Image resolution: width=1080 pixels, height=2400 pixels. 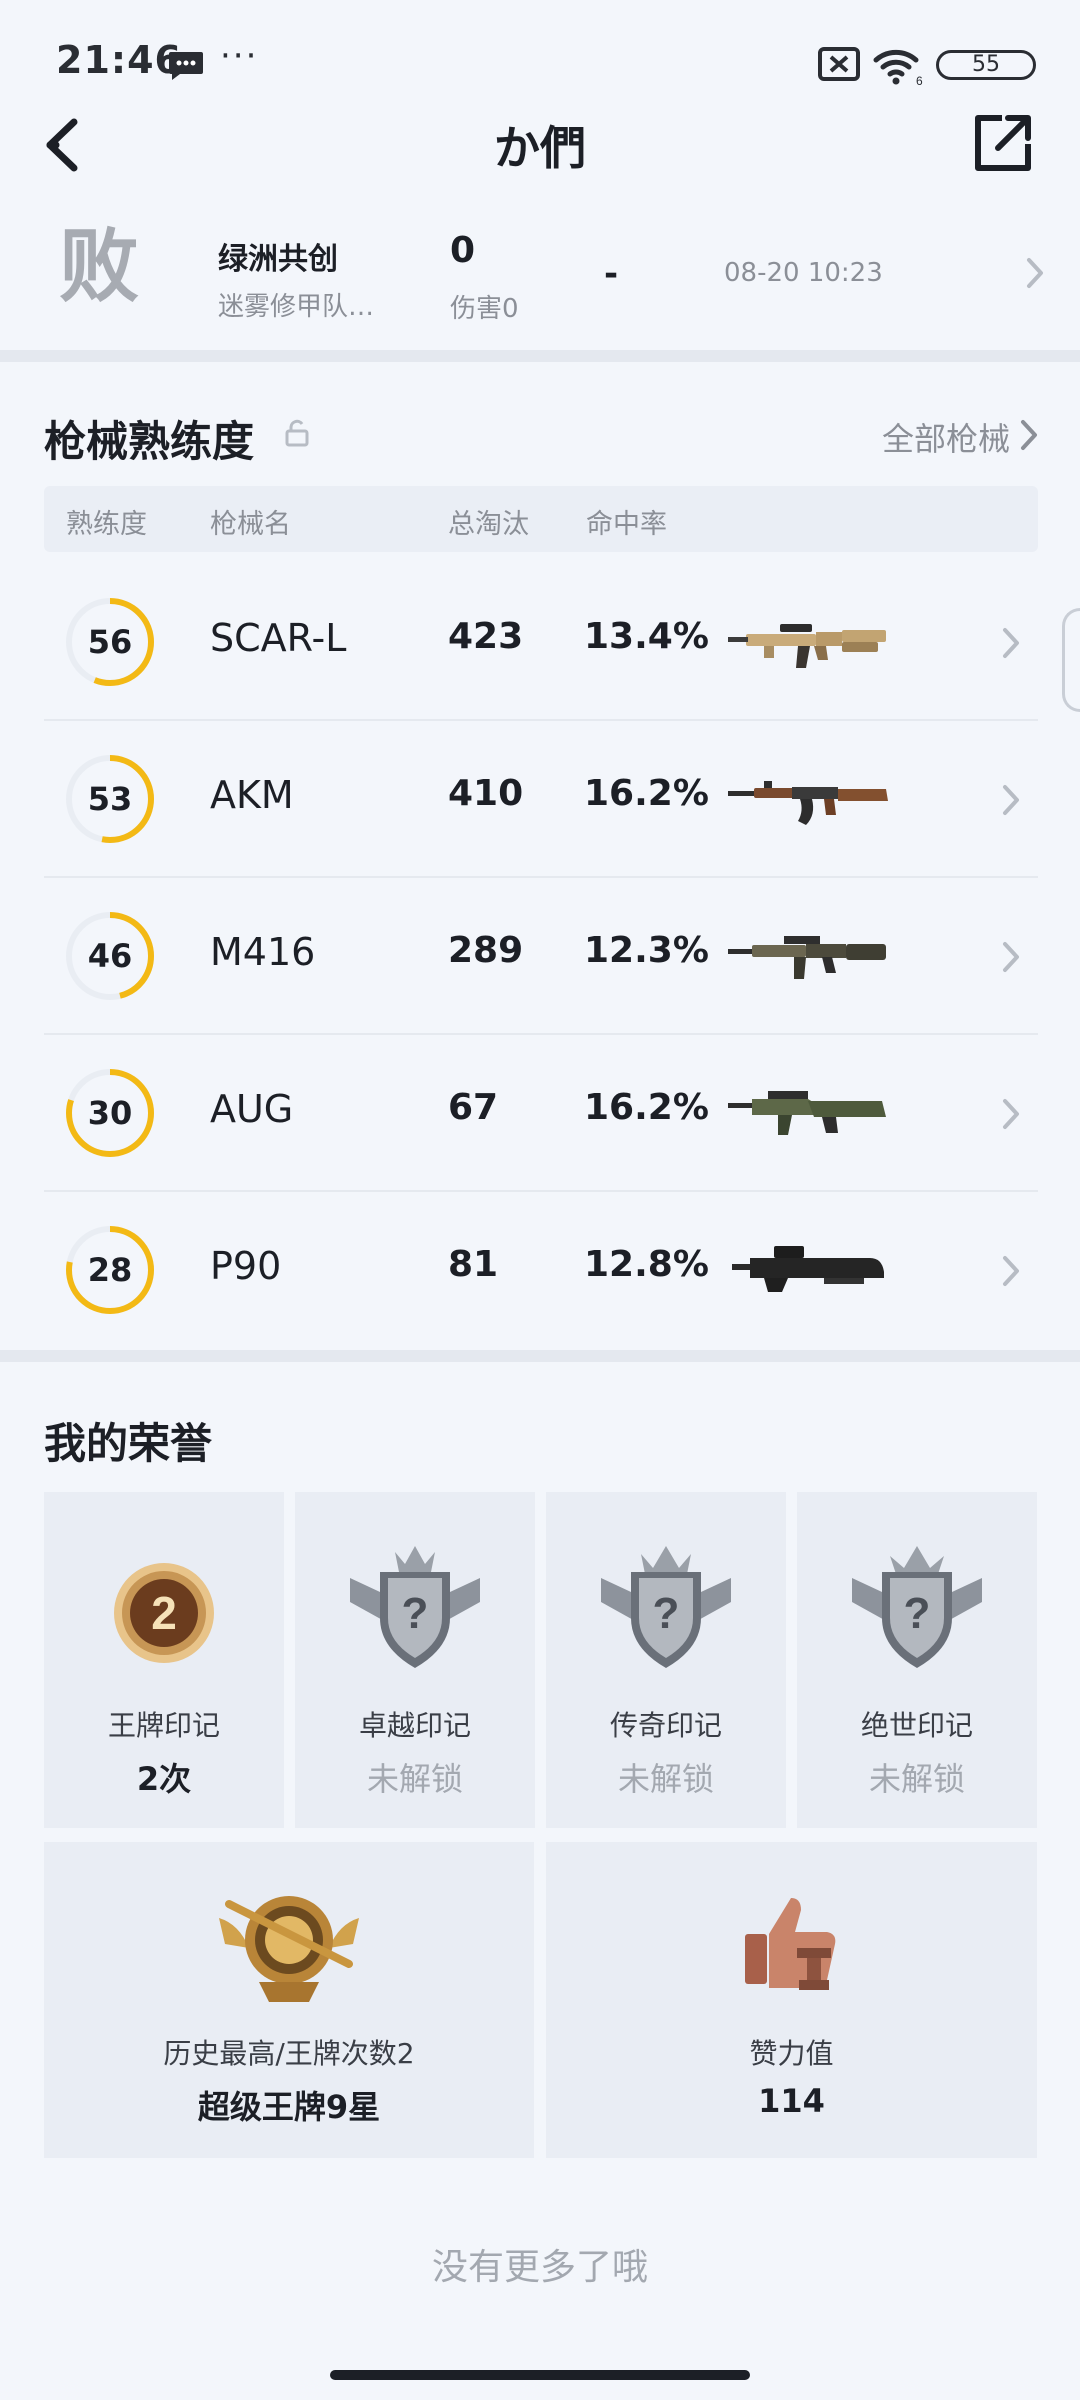 I want to click on aug-rifle-icon, so click(x=807, y=1113).